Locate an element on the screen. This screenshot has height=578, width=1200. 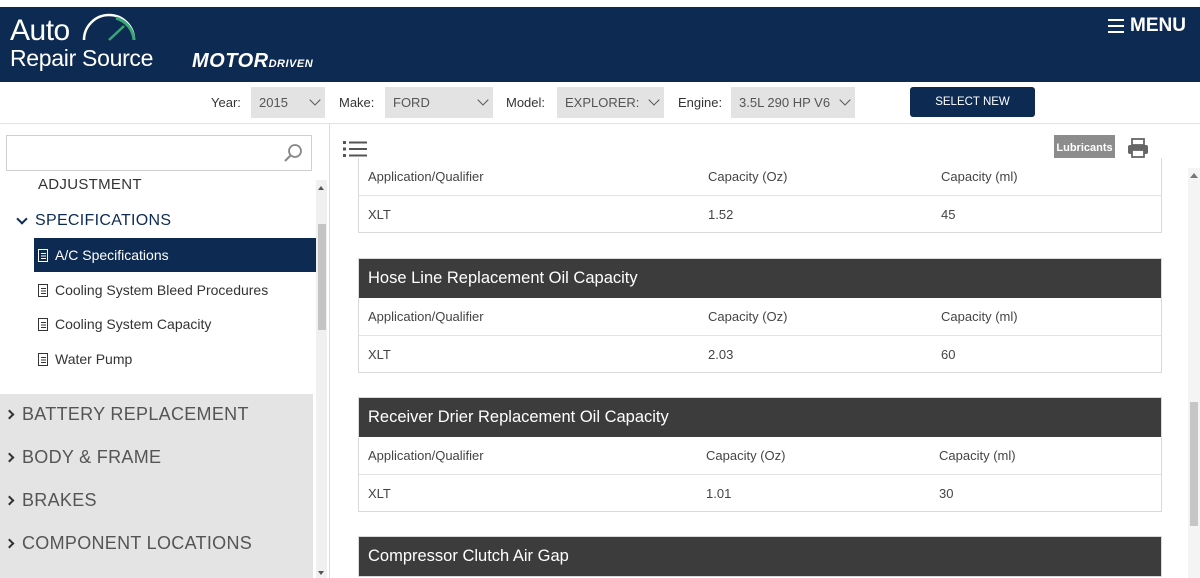
category-component-locations: COMPONENT LOCATIONS is located at coordinates (128, 543).